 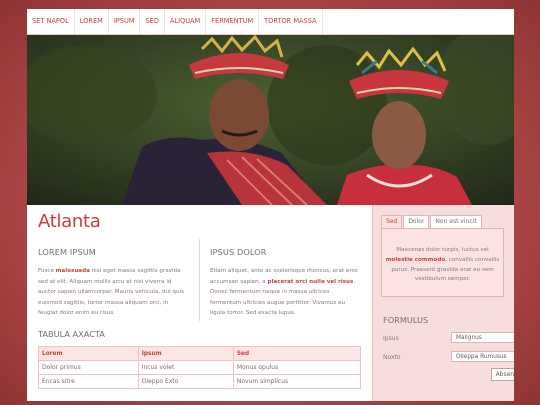 I want to click on table-row: Encas sitre Oleppo Exto Novum simplicus, so click(x=200, y=381).